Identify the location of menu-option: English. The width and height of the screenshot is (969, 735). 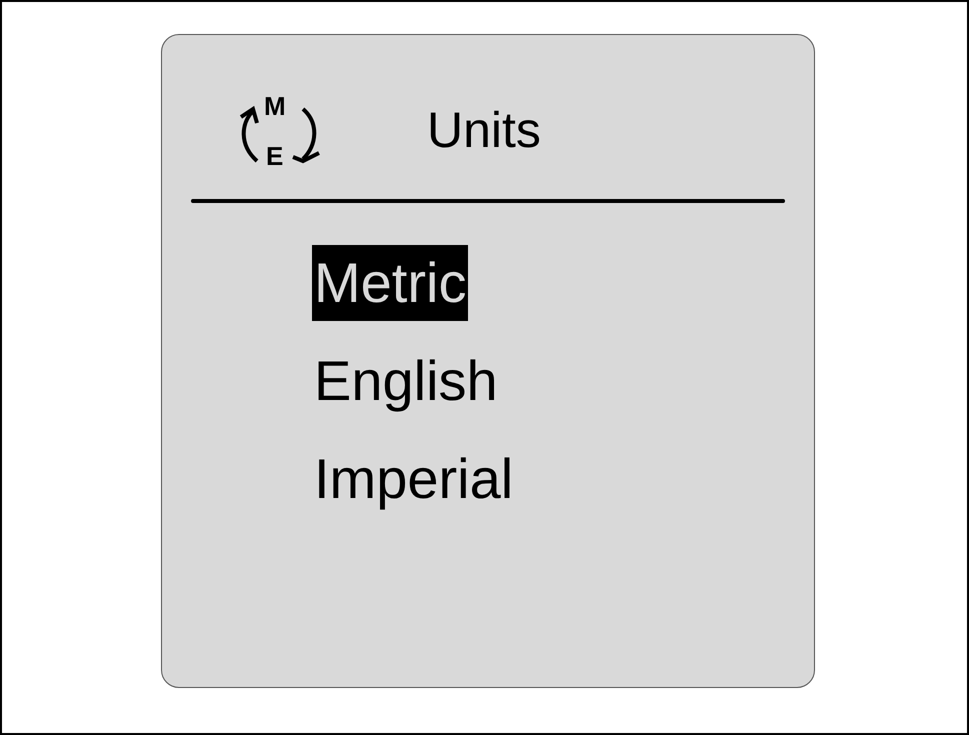
(406, 381).